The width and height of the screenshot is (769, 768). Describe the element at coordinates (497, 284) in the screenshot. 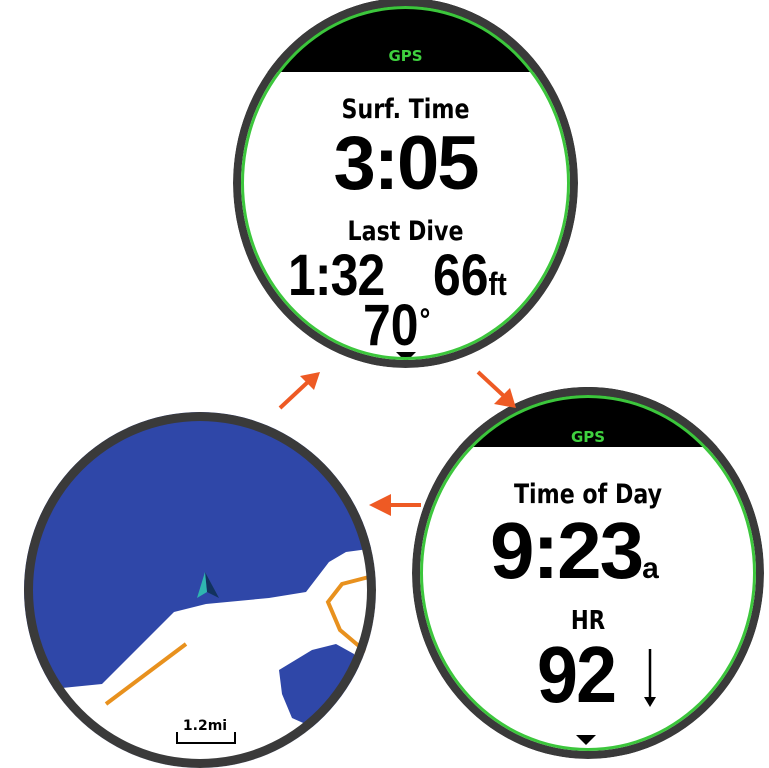

I see `depth-unit: ft` at that location.